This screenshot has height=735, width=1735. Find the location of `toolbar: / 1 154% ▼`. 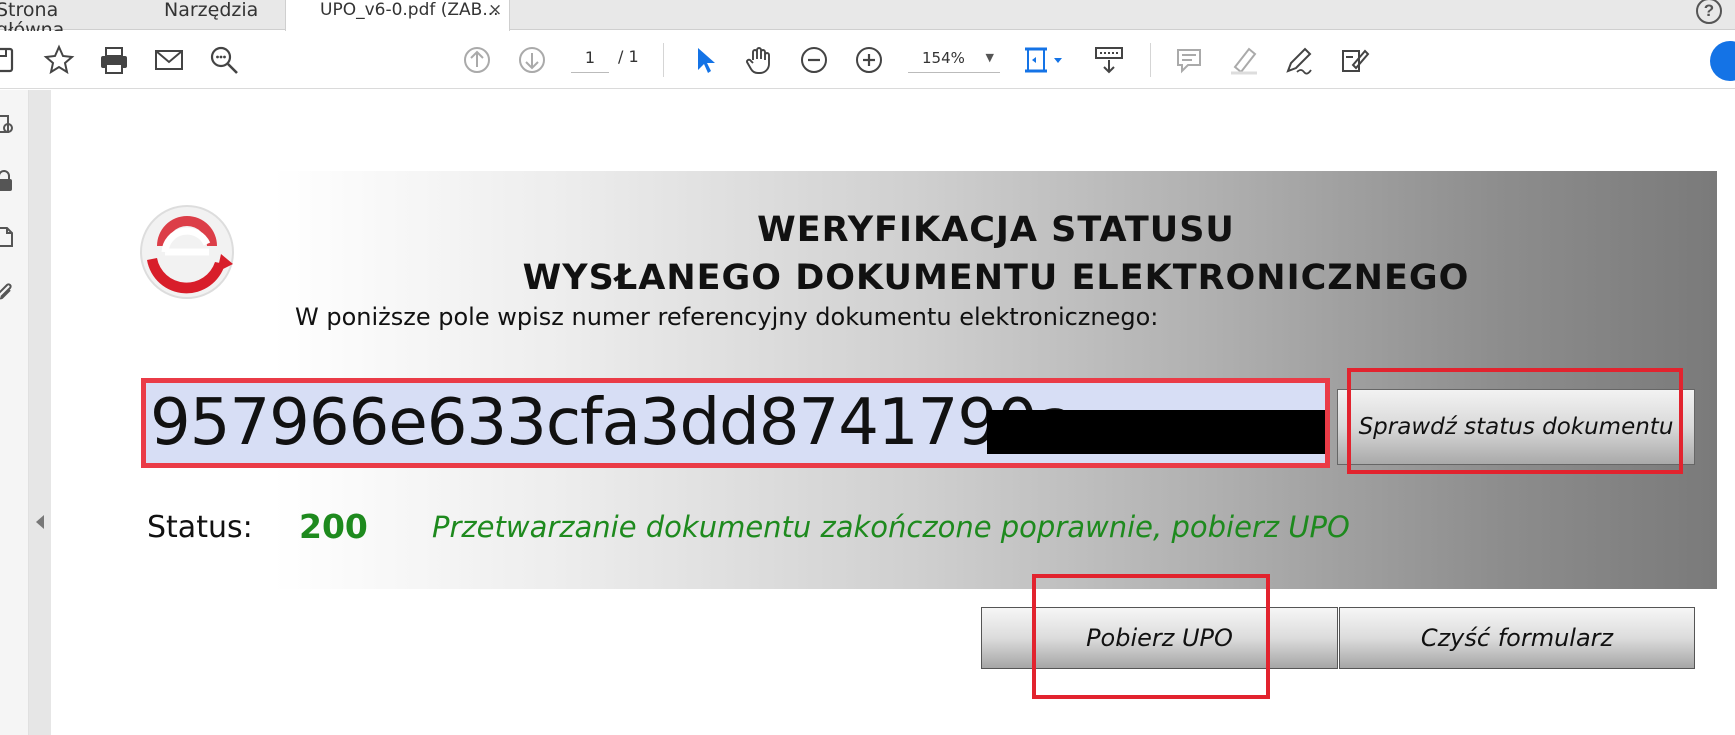

toolbar: / 1 154% ▼ is located at coordinates (867, 60).